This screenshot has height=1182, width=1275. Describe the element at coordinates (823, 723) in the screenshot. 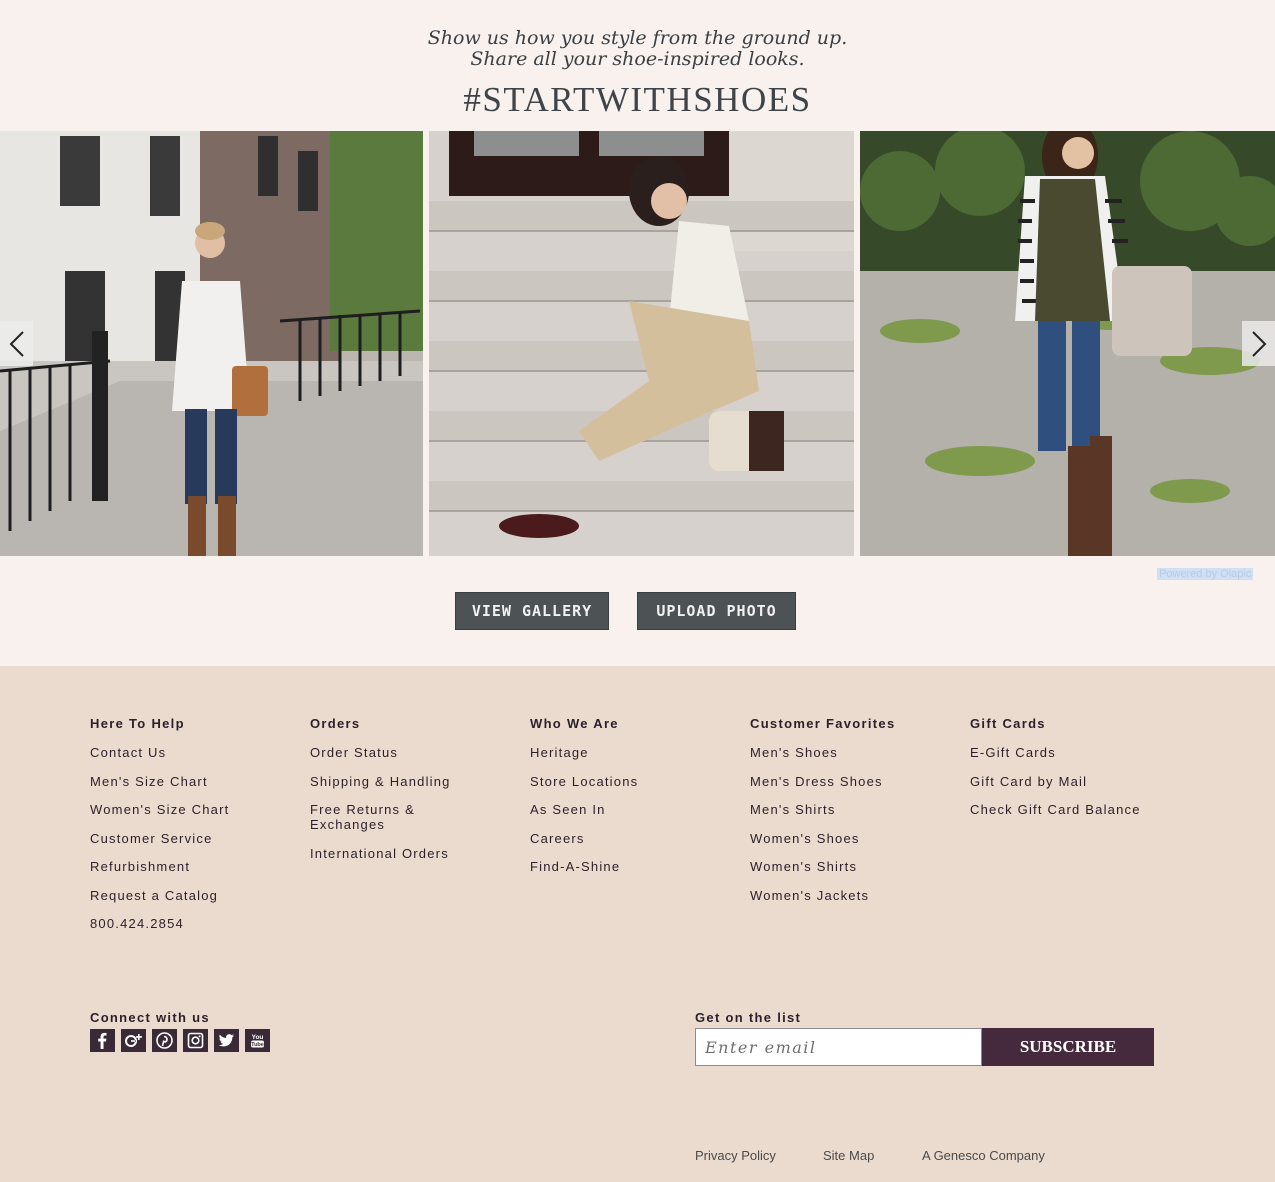

I see `footer-column-heading: Customer Favorites` at that location.